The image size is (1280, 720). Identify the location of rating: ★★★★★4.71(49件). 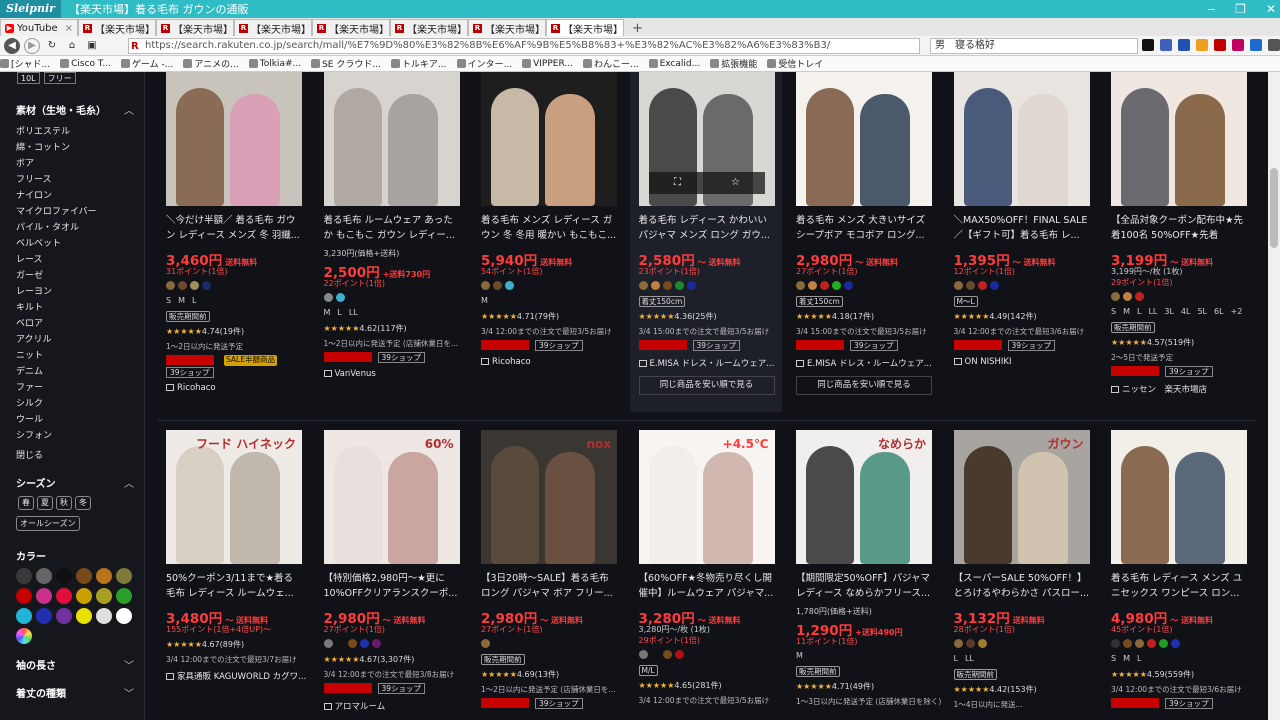
(835, 686).